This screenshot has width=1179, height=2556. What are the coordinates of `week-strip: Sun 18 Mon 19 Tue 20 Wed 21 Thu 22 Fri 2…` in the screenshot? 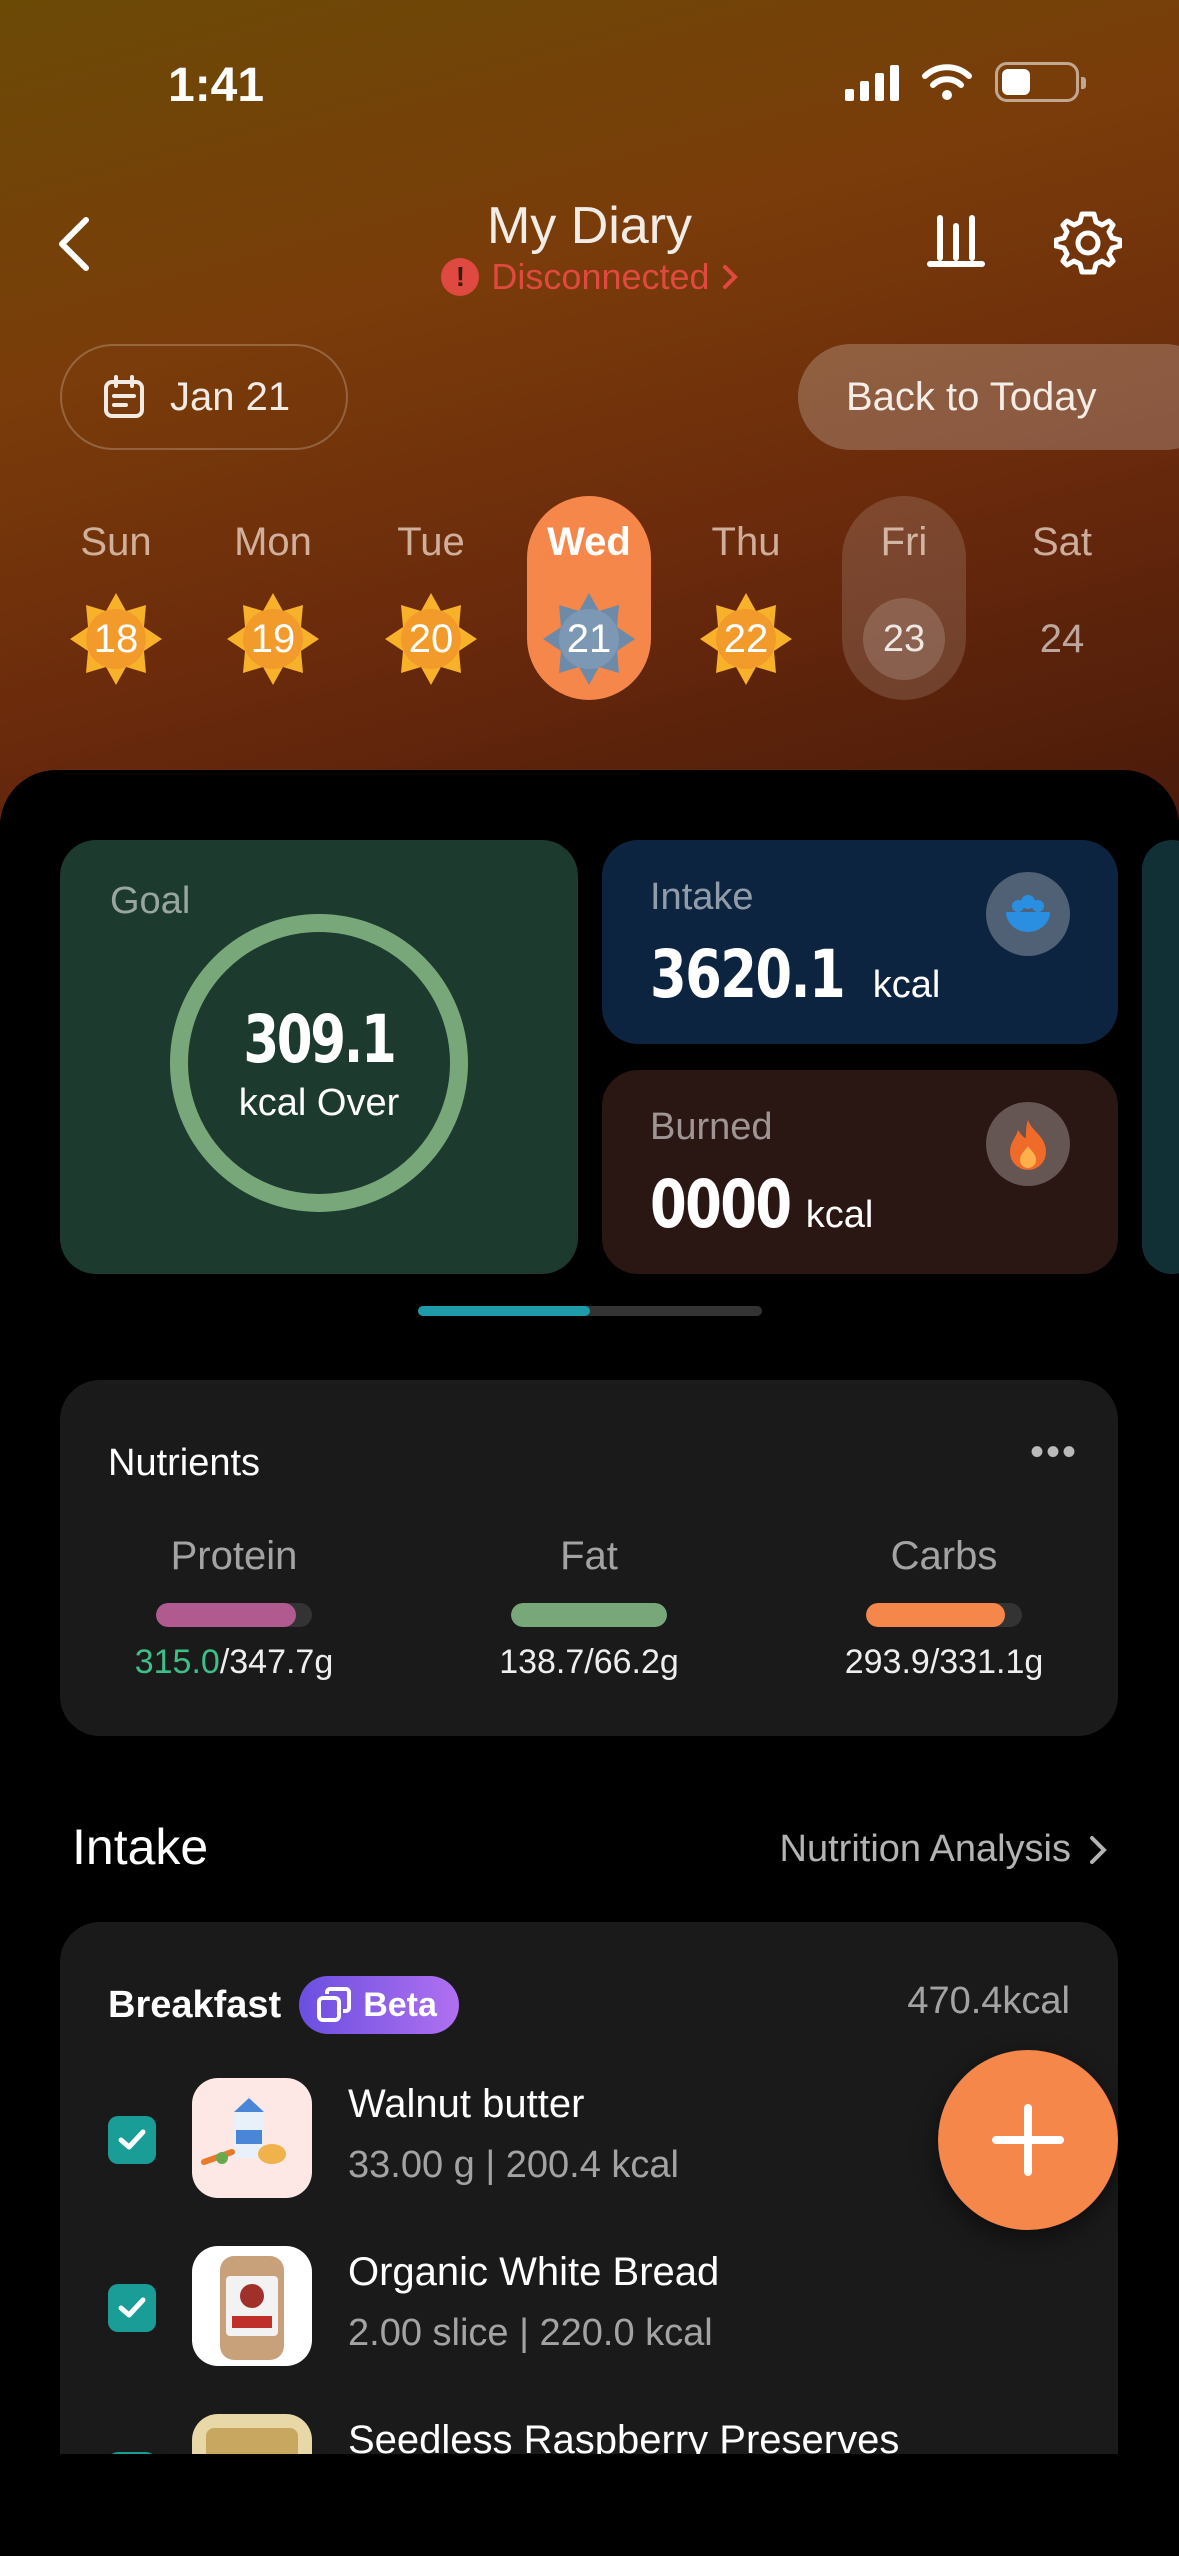 It's located at (589, 598).